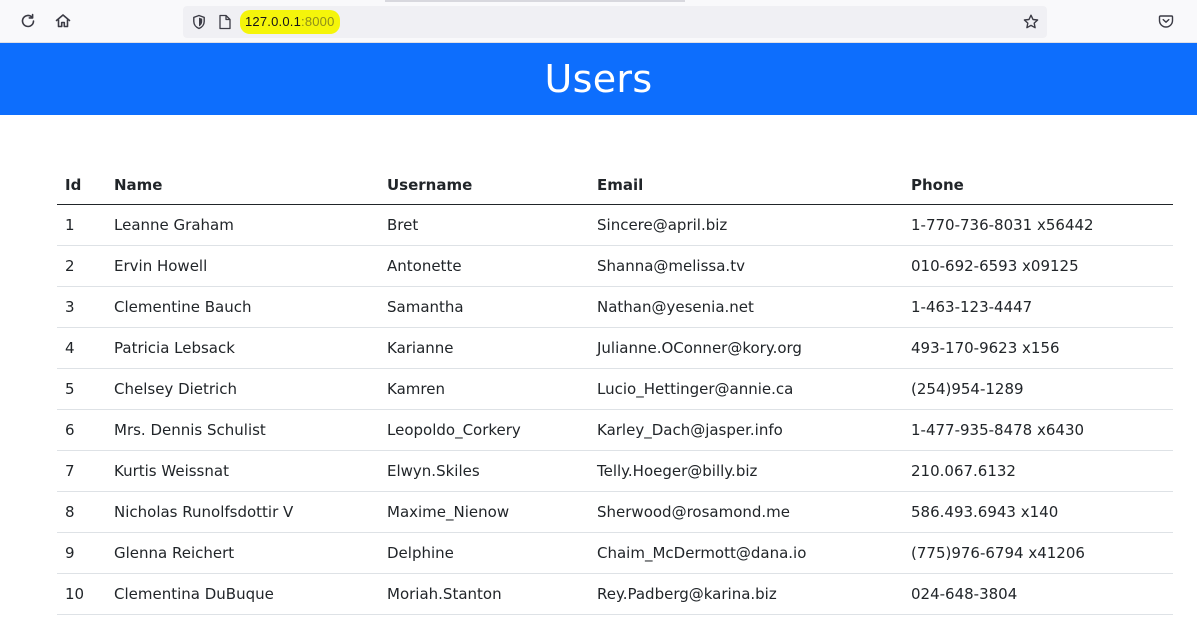 The width and height of the screenshot is (1197, 639). What do you see at coordinates (484, 594) in the screenshot?
I see `cell-username: Moriah.Stanton` at bounding box center [484, 594].